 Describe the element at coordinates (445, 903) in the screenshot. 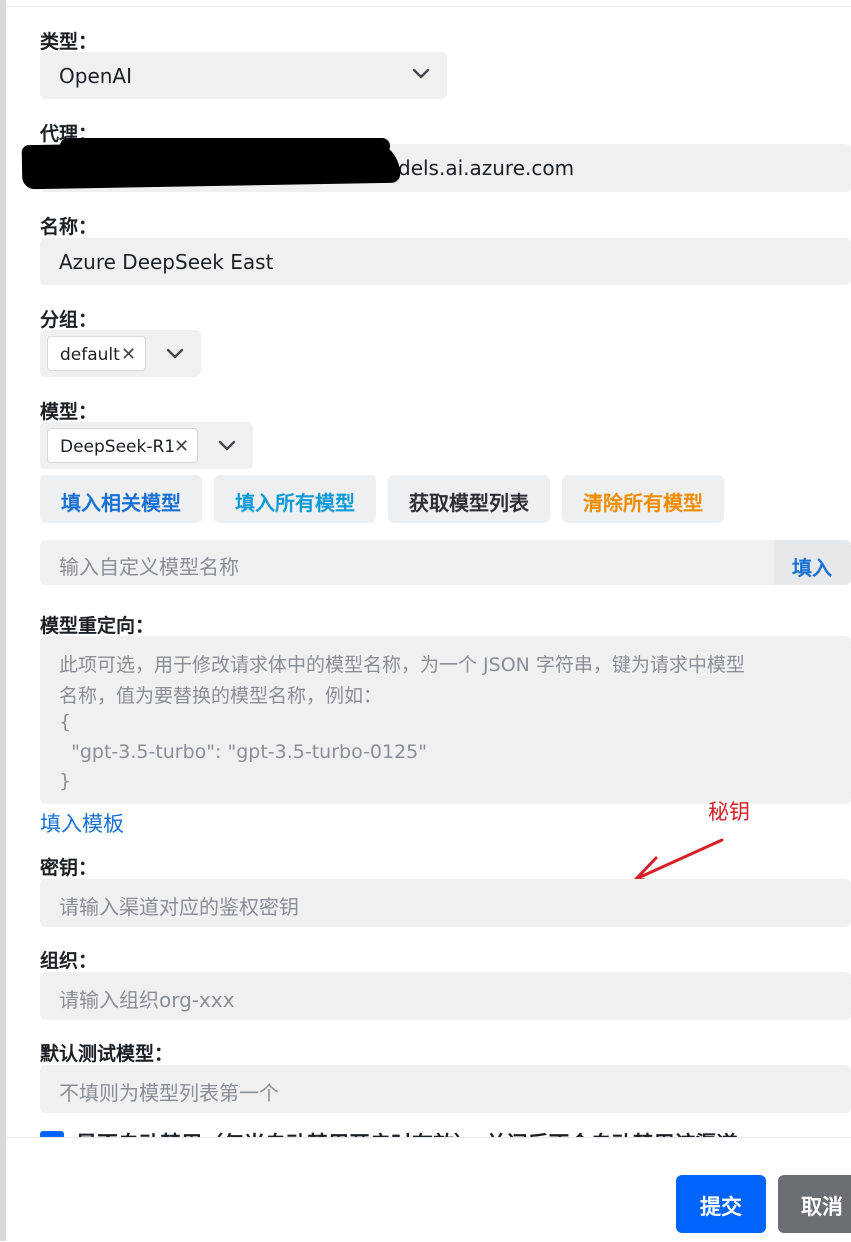

I see `key-input: 请输入渠道对应的鉴权密钥` at that location.